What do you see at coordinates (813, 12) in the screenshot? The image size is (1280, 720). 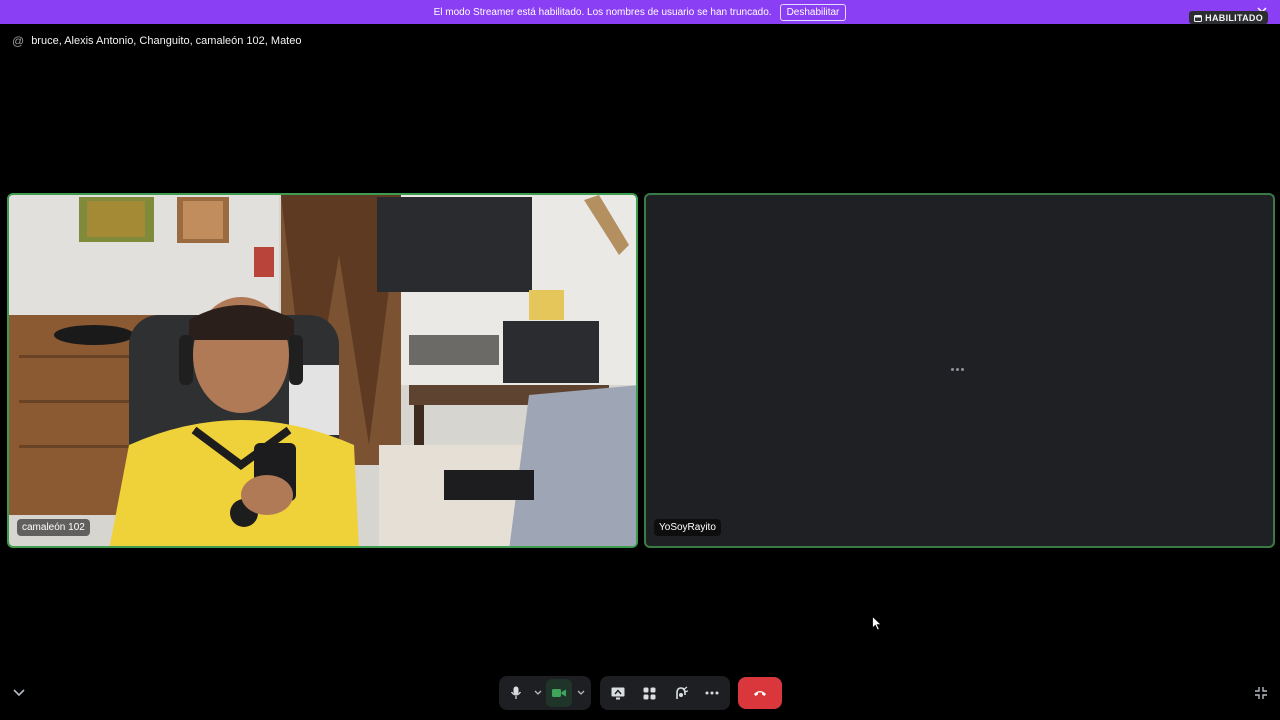 I see `disable-streamer-button: Deshabilitar` at bounding box center [813, 12].